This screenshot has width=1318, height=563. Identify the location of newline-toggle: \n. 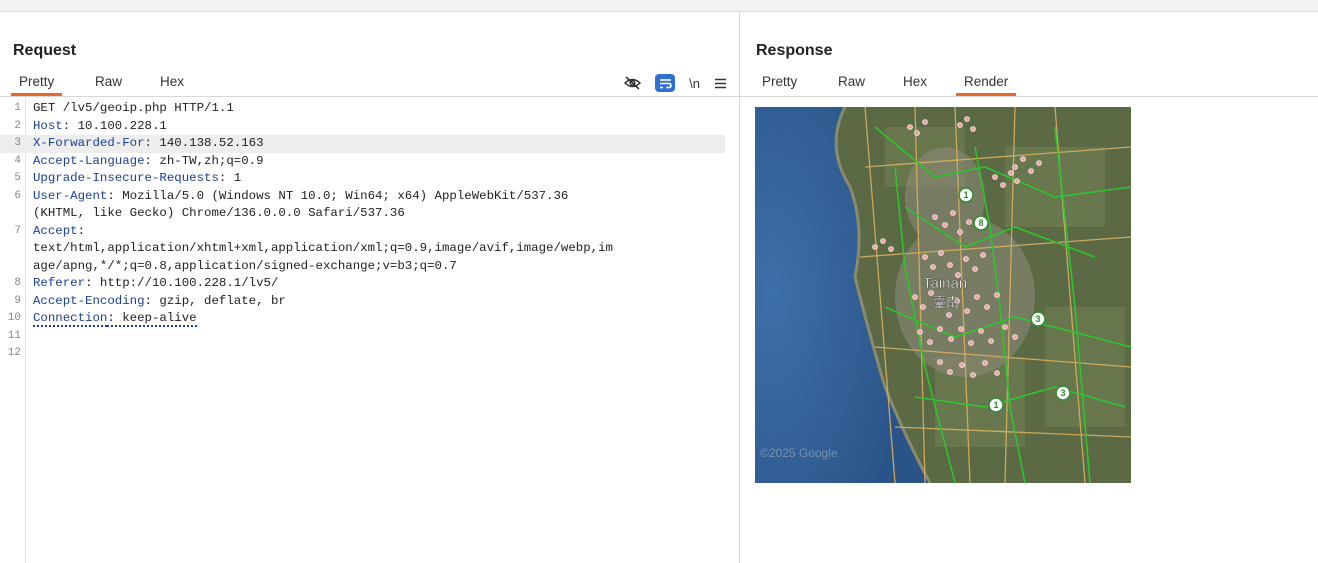
(694, 83).